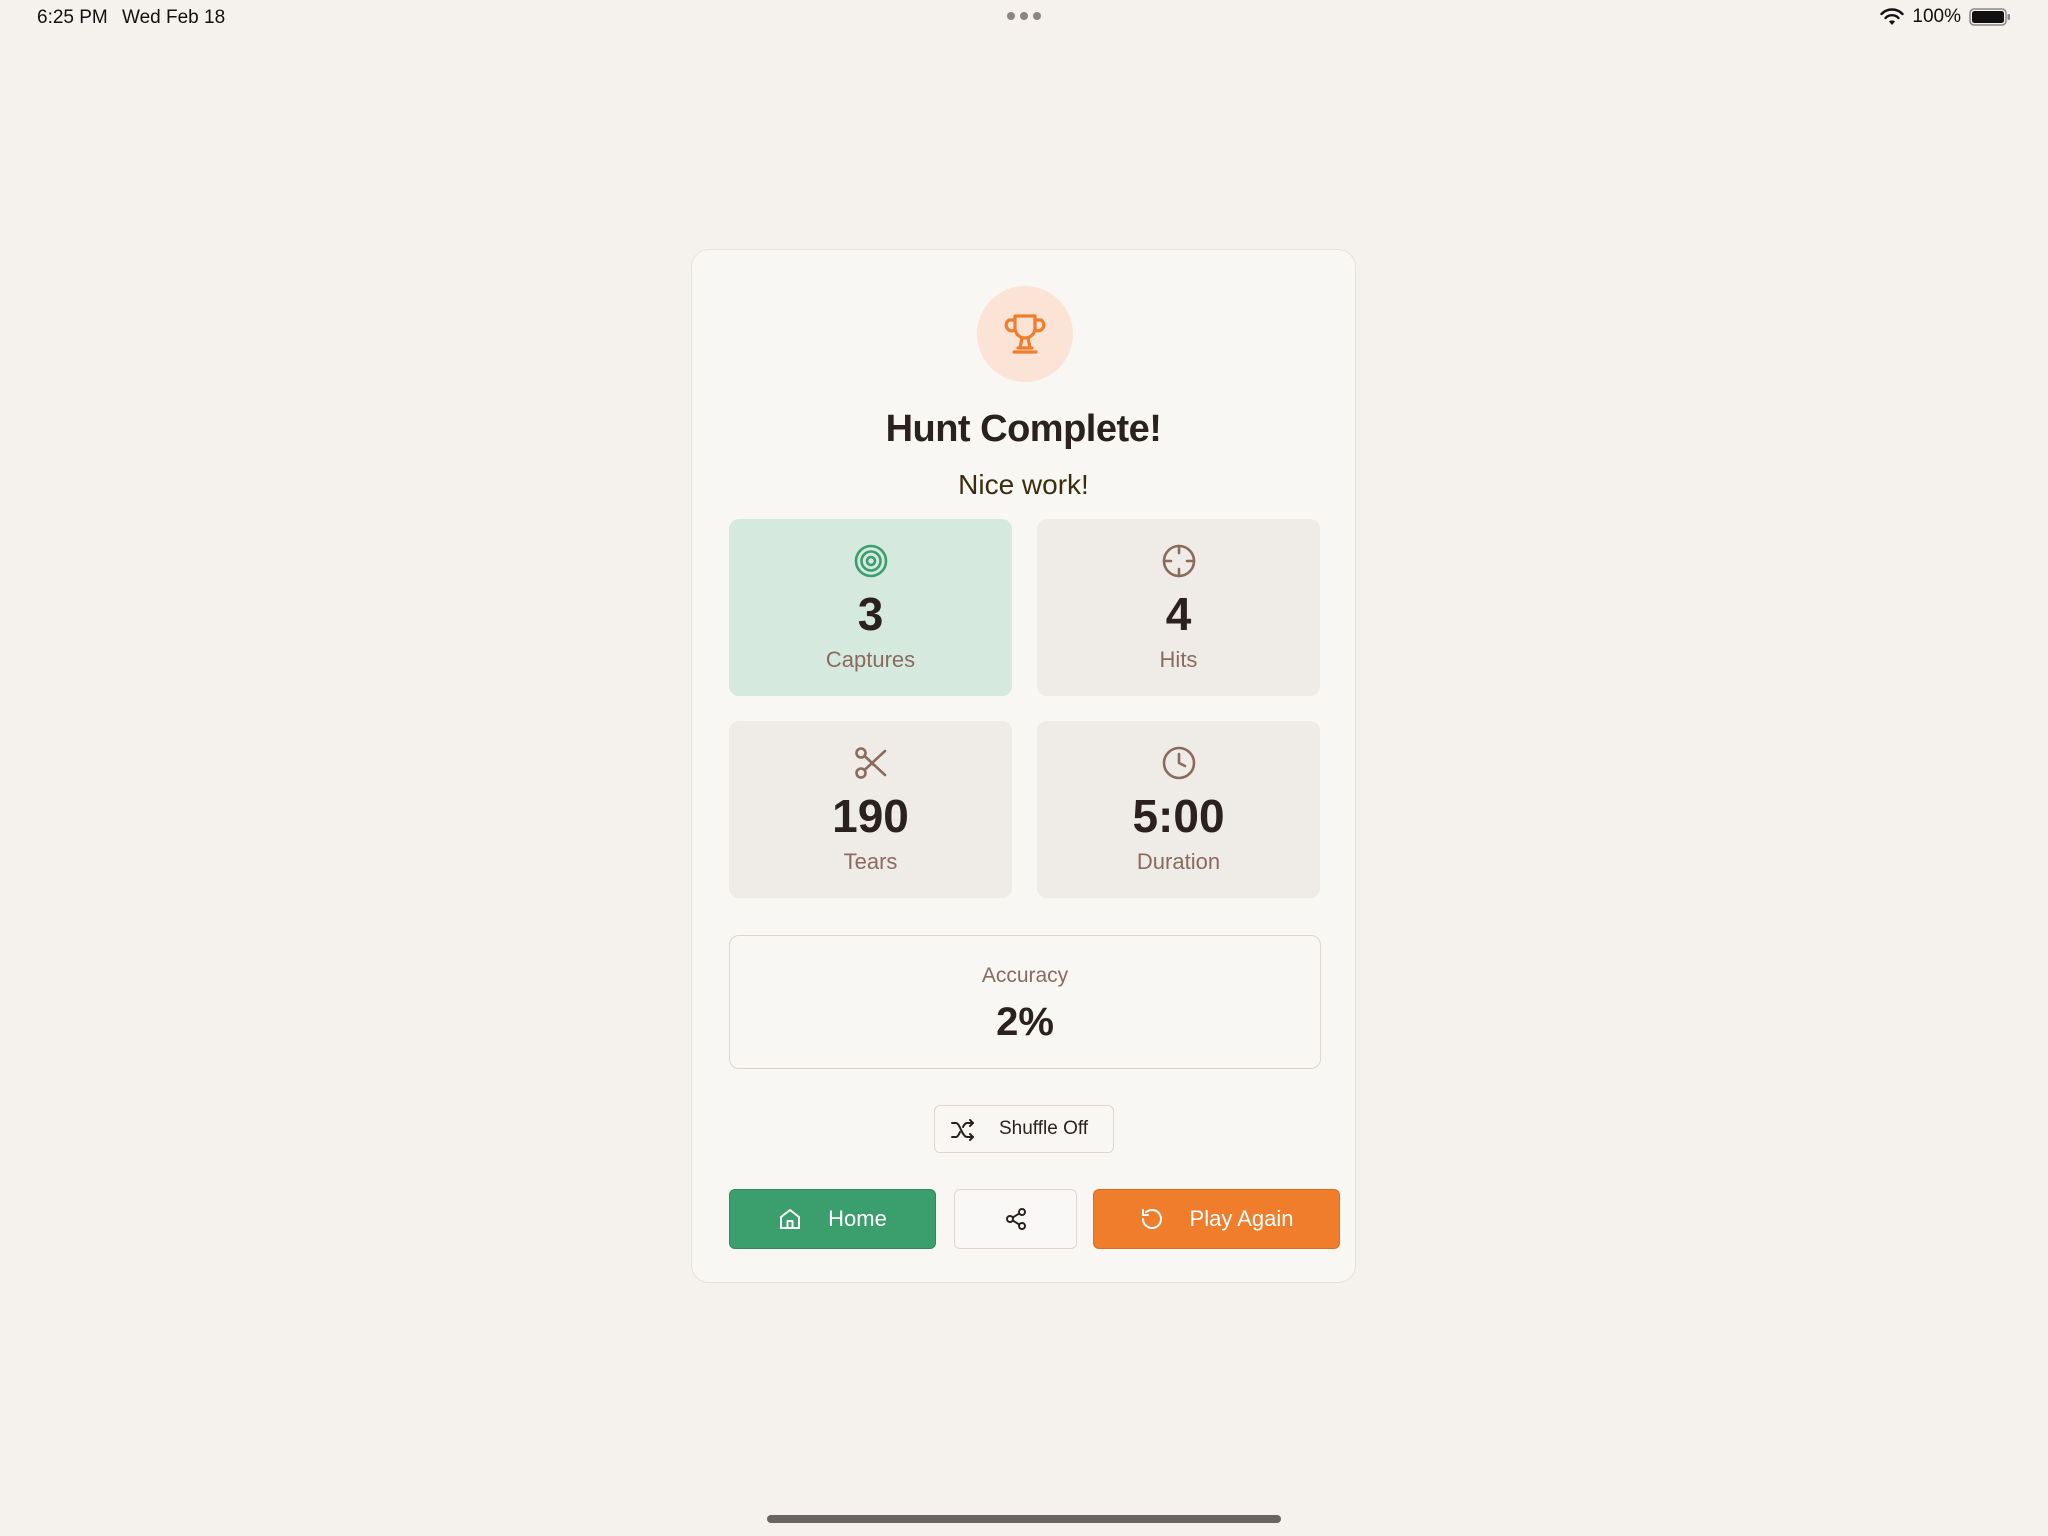 The width and height of the screenshot is (2048, 1536). Describe the element at coordinates (1178, 659) in the screenshot. I see `stat-label: Hits` at that location.